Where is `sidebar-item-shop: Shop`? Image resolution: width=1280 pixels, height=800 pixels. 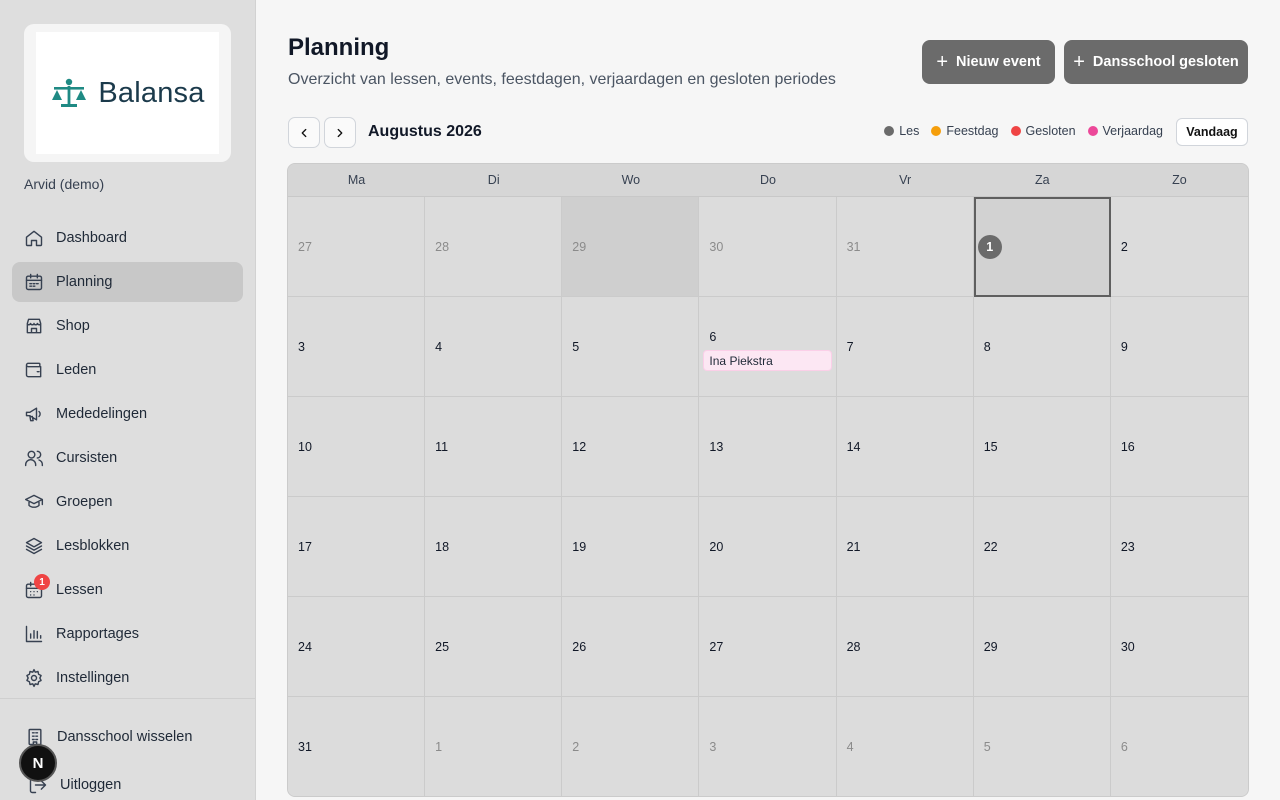
sidebar-item-shop: Shop is located at coordinates (127, 326).